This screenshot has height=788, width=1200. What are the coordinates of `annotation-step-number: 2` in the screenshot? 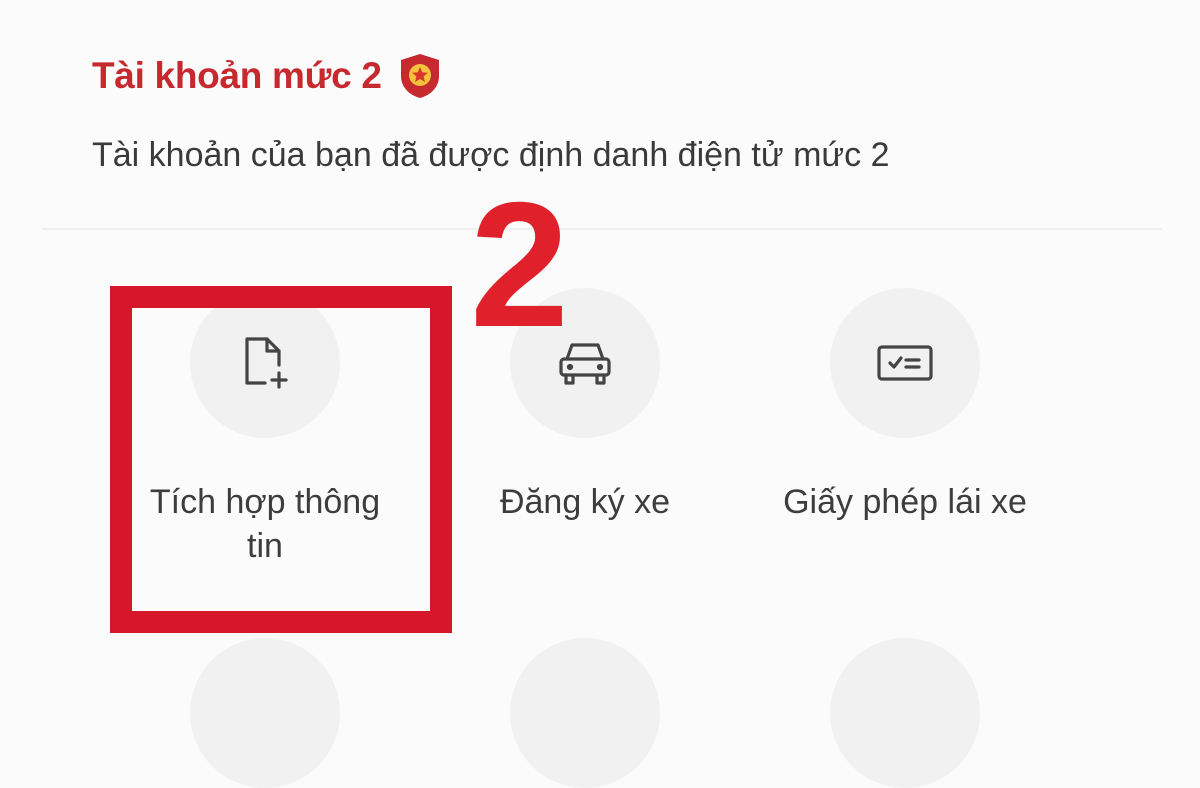 It's located at (519, 264).